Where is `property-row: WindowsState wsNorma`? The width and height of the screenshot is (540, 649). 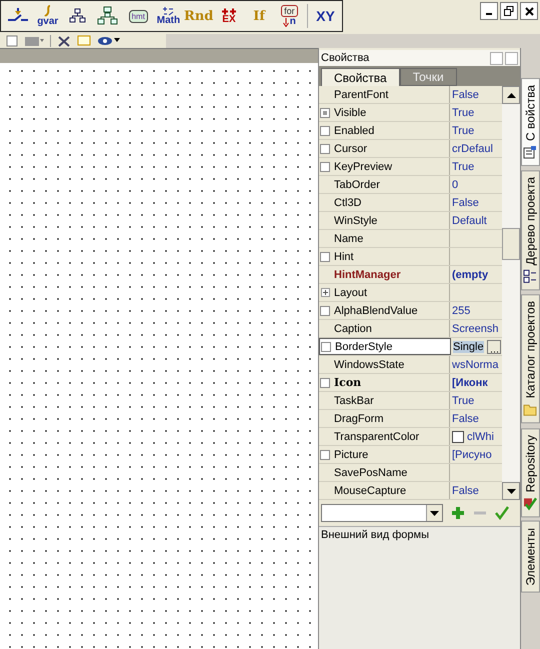 property-row: WindowsState wsNorma is located at coordinates (410, 365).